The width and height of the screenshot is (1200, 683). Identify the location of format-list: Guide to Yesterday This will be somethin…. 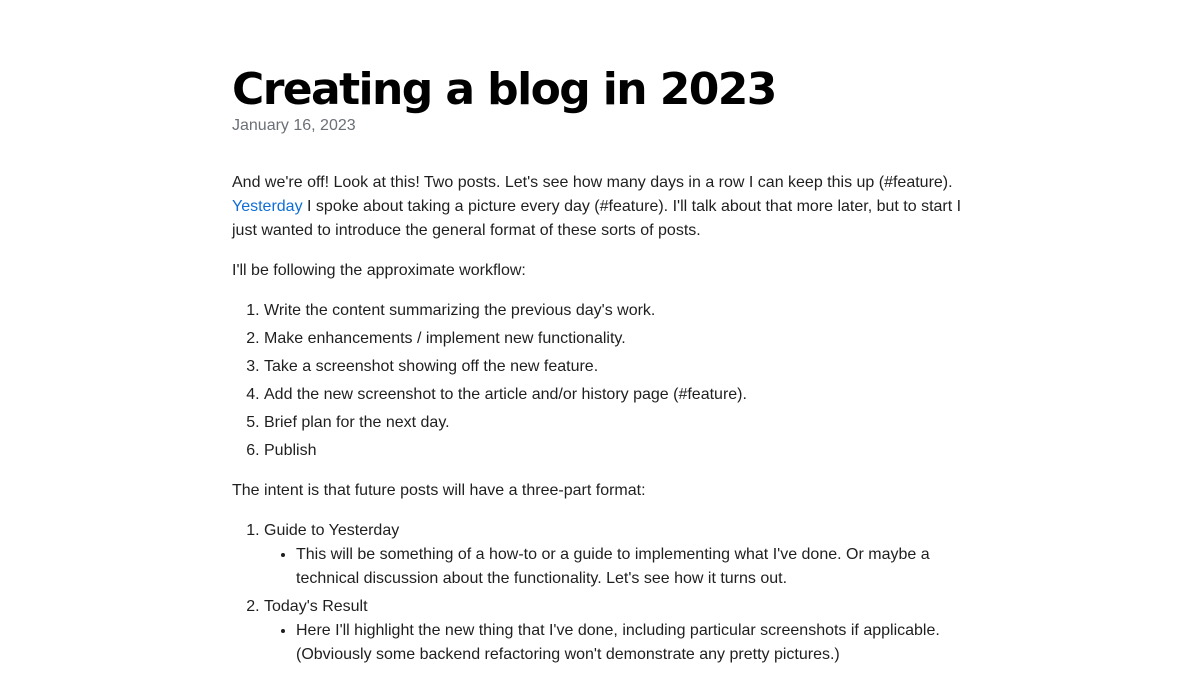
(602, 593).